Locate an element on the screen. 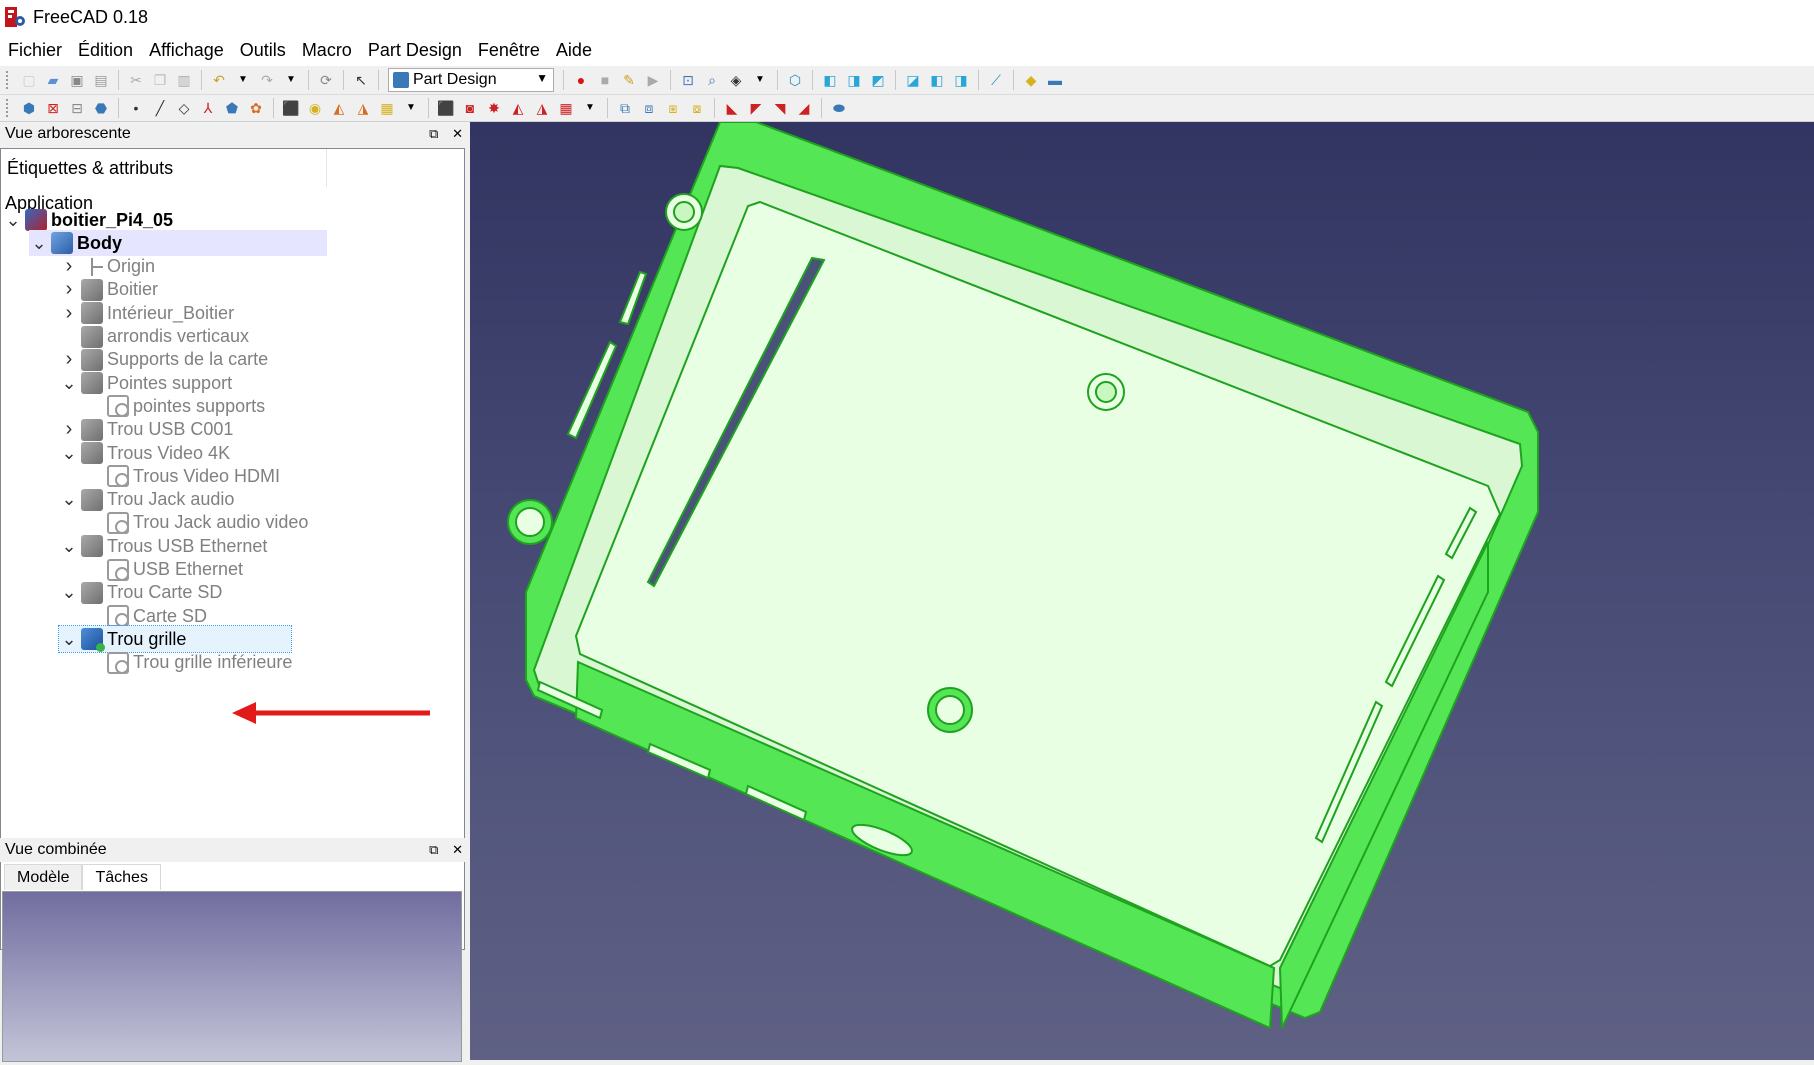  subtractive-pipe-icon: ◮ is located at coordinates (542, 108).